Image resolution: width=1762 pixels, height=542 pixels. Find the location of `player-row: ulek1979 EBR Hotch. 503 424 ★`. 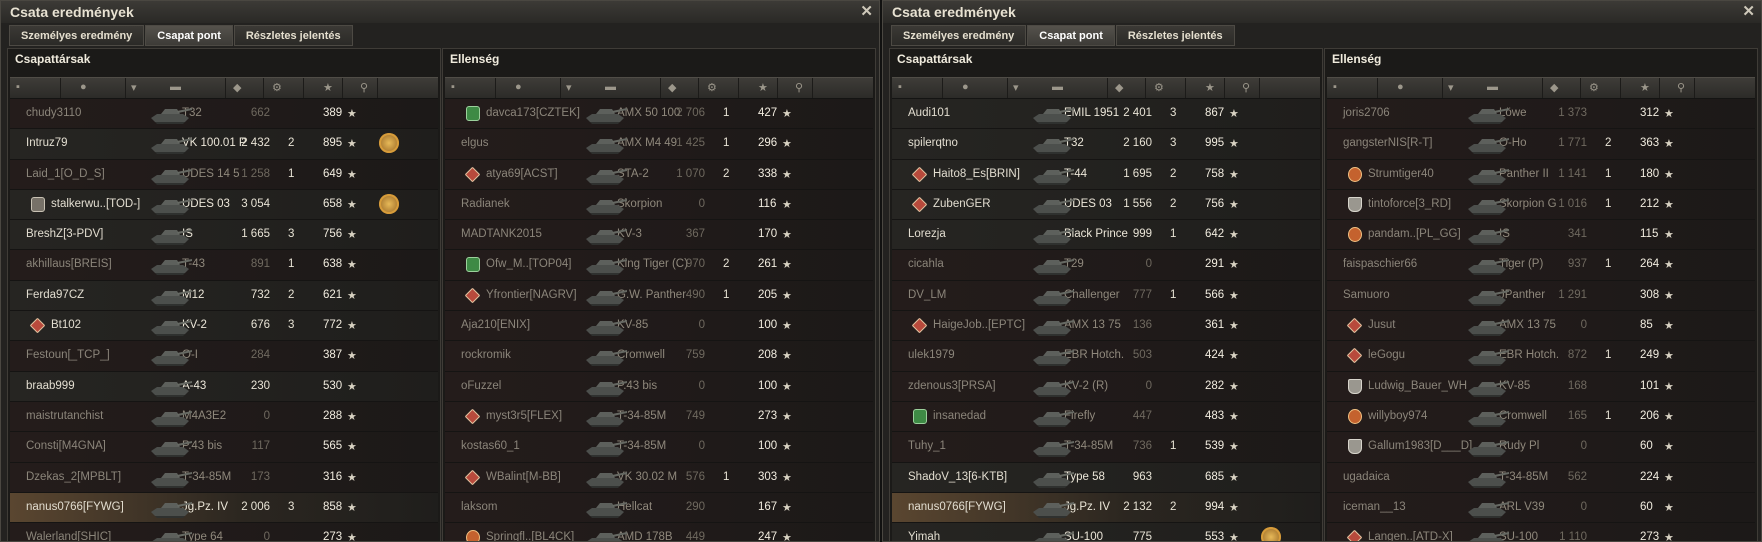

player-row: ulek1979 EBR Hotch. 503 424 ★ is located at coordinates (1106, 356).